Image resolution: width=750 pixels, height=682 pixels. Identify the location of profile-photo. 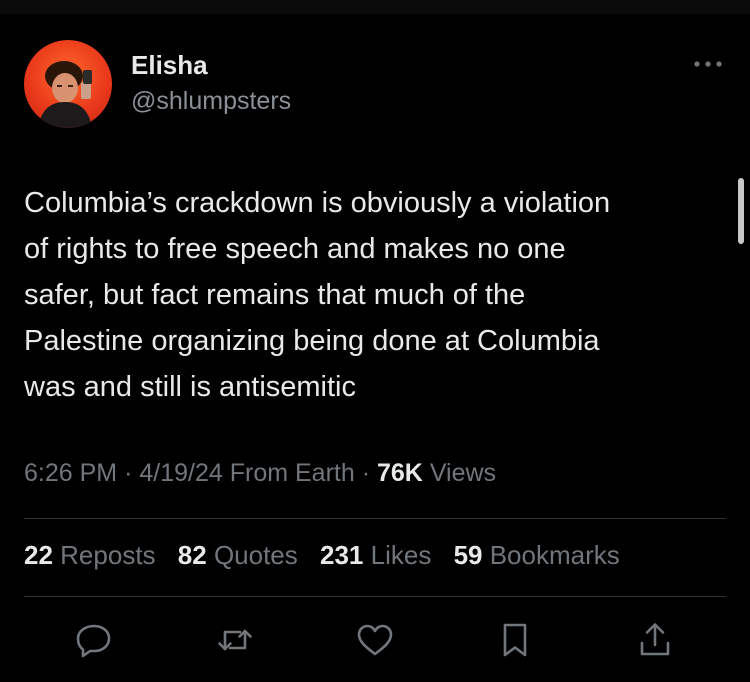
(65, 94).